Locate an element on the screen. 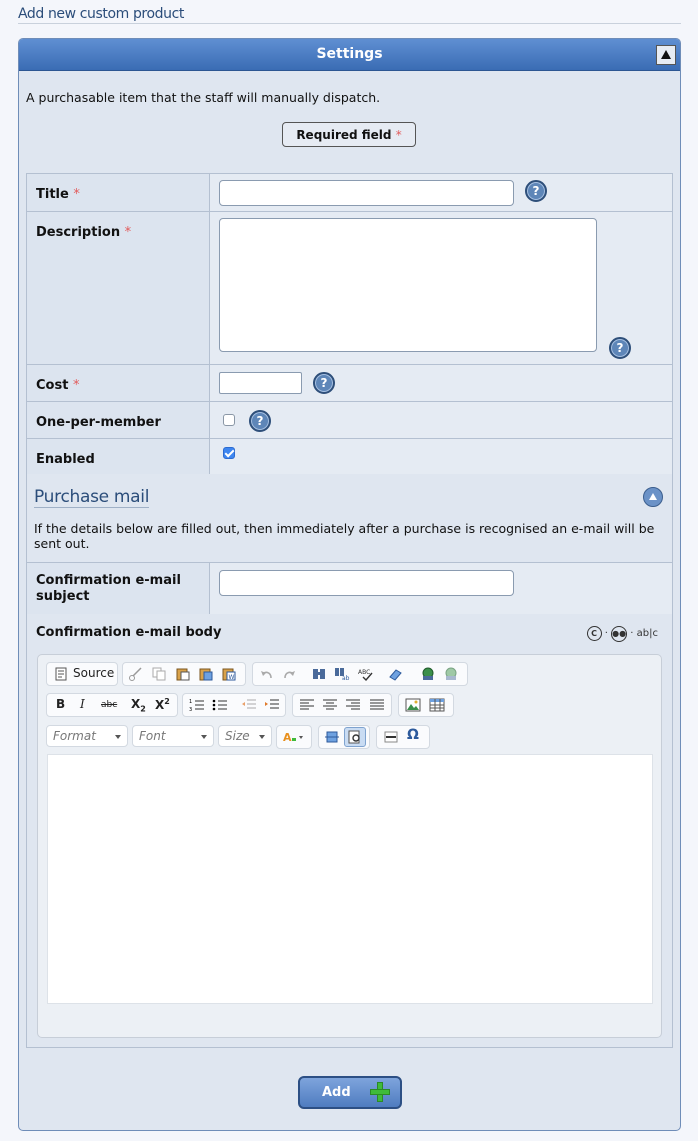 This screenshot has width=698, height=1141. show-blocks-icon is located at coordinates (332, 737).